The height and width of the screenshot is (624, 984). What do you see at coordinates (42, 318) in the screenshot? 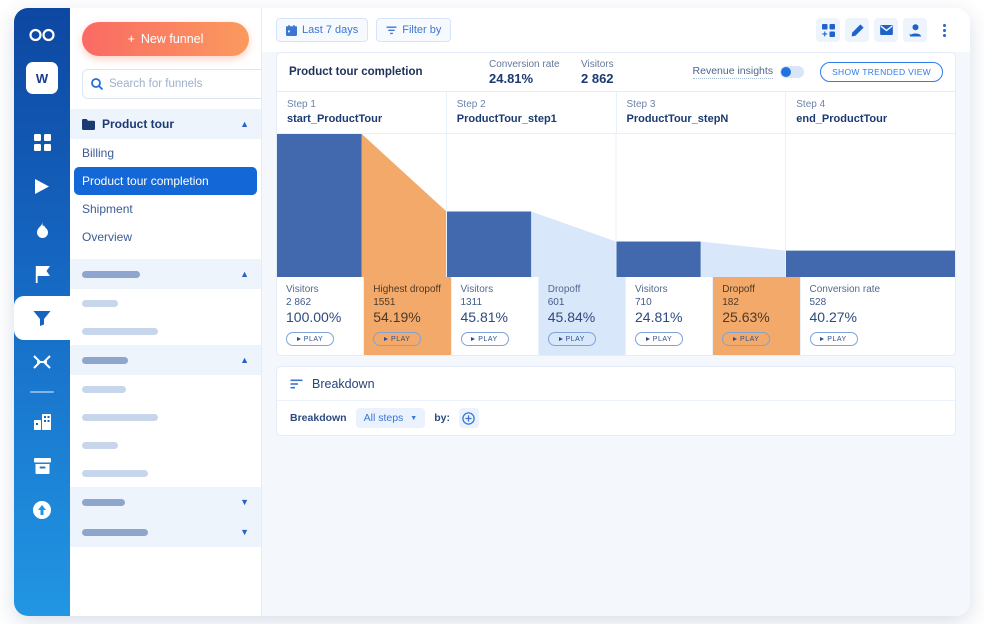
I see `rail-item-funnels` at bounding box center [42, 318].